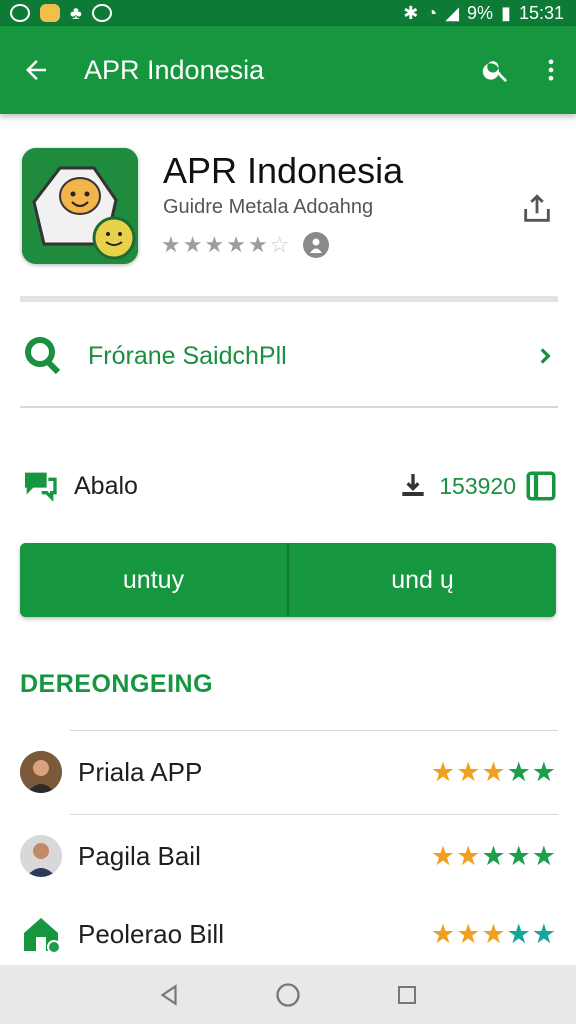 The height and width of the screenshot is (1024, 576). What do you see at coordinates (61, 13) in the screenshot?
I see `notification-icons: ♣` at bounding box center [61, 13].